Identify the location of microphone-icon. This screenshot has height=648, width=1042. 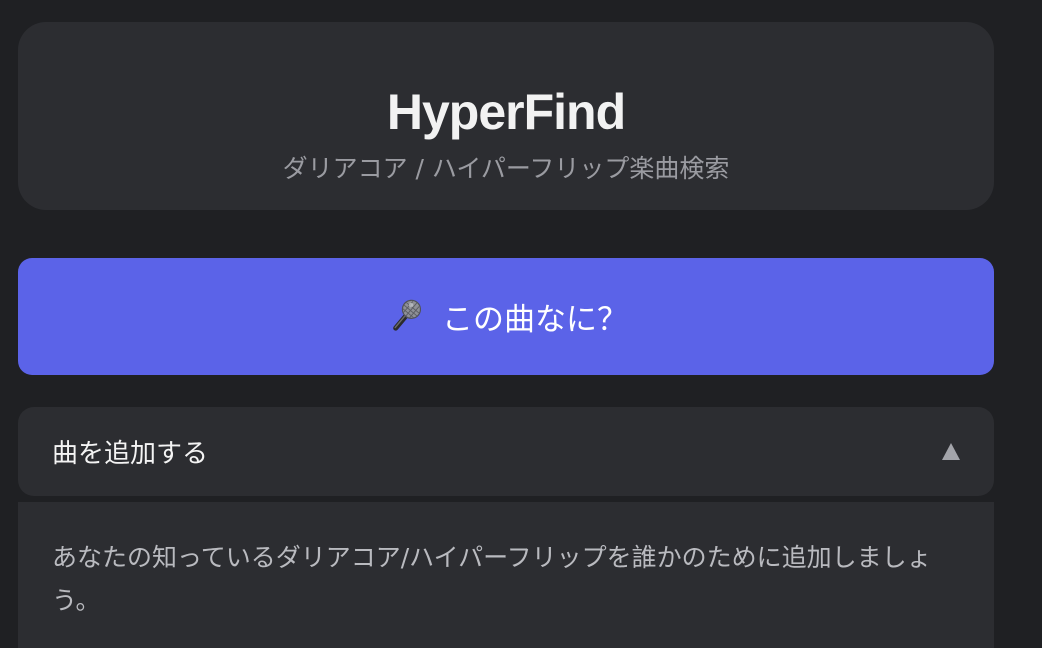
(405, 317).